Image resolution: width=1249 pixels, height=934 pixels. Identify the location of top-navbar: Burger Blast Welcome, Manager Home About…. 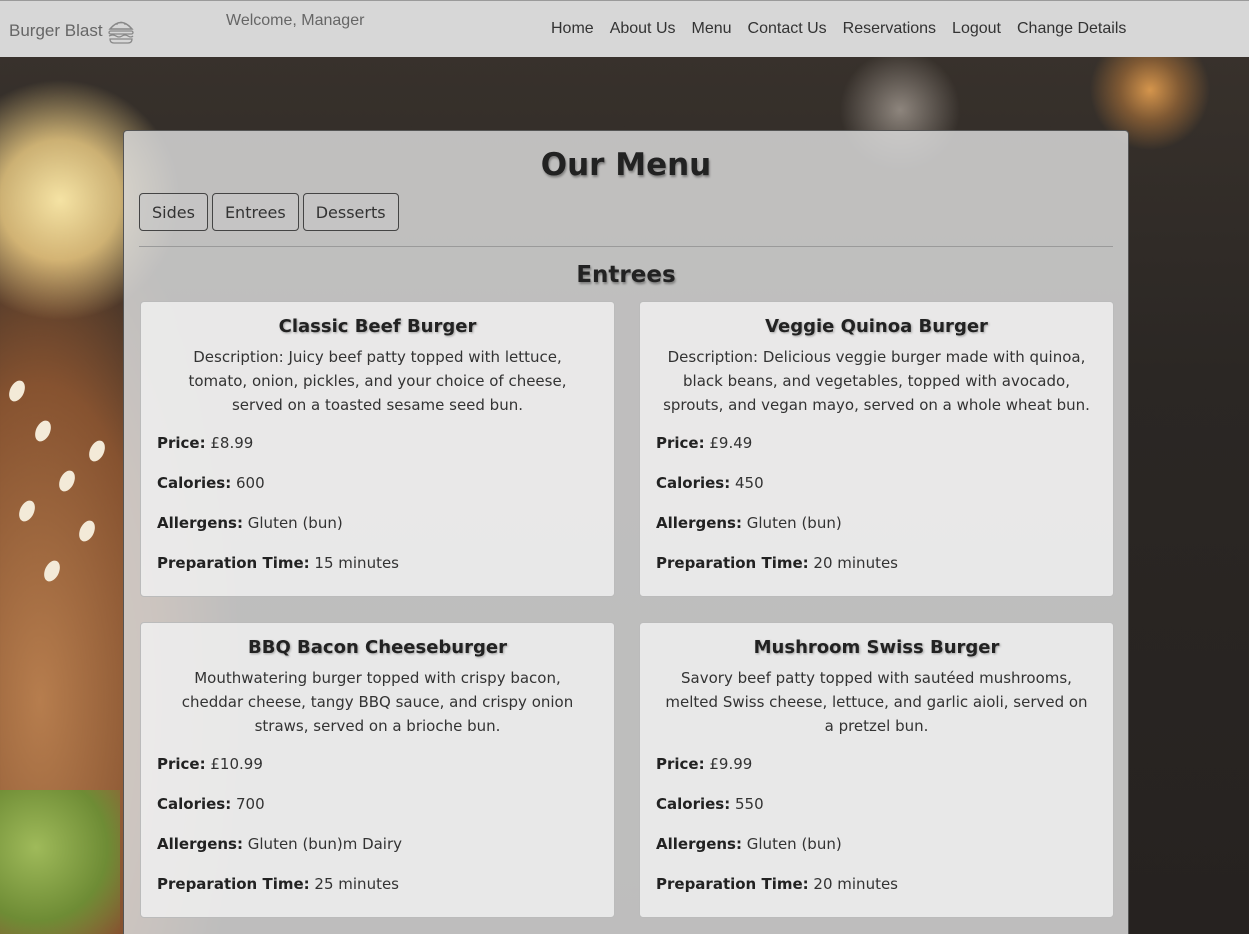
(624, 28).